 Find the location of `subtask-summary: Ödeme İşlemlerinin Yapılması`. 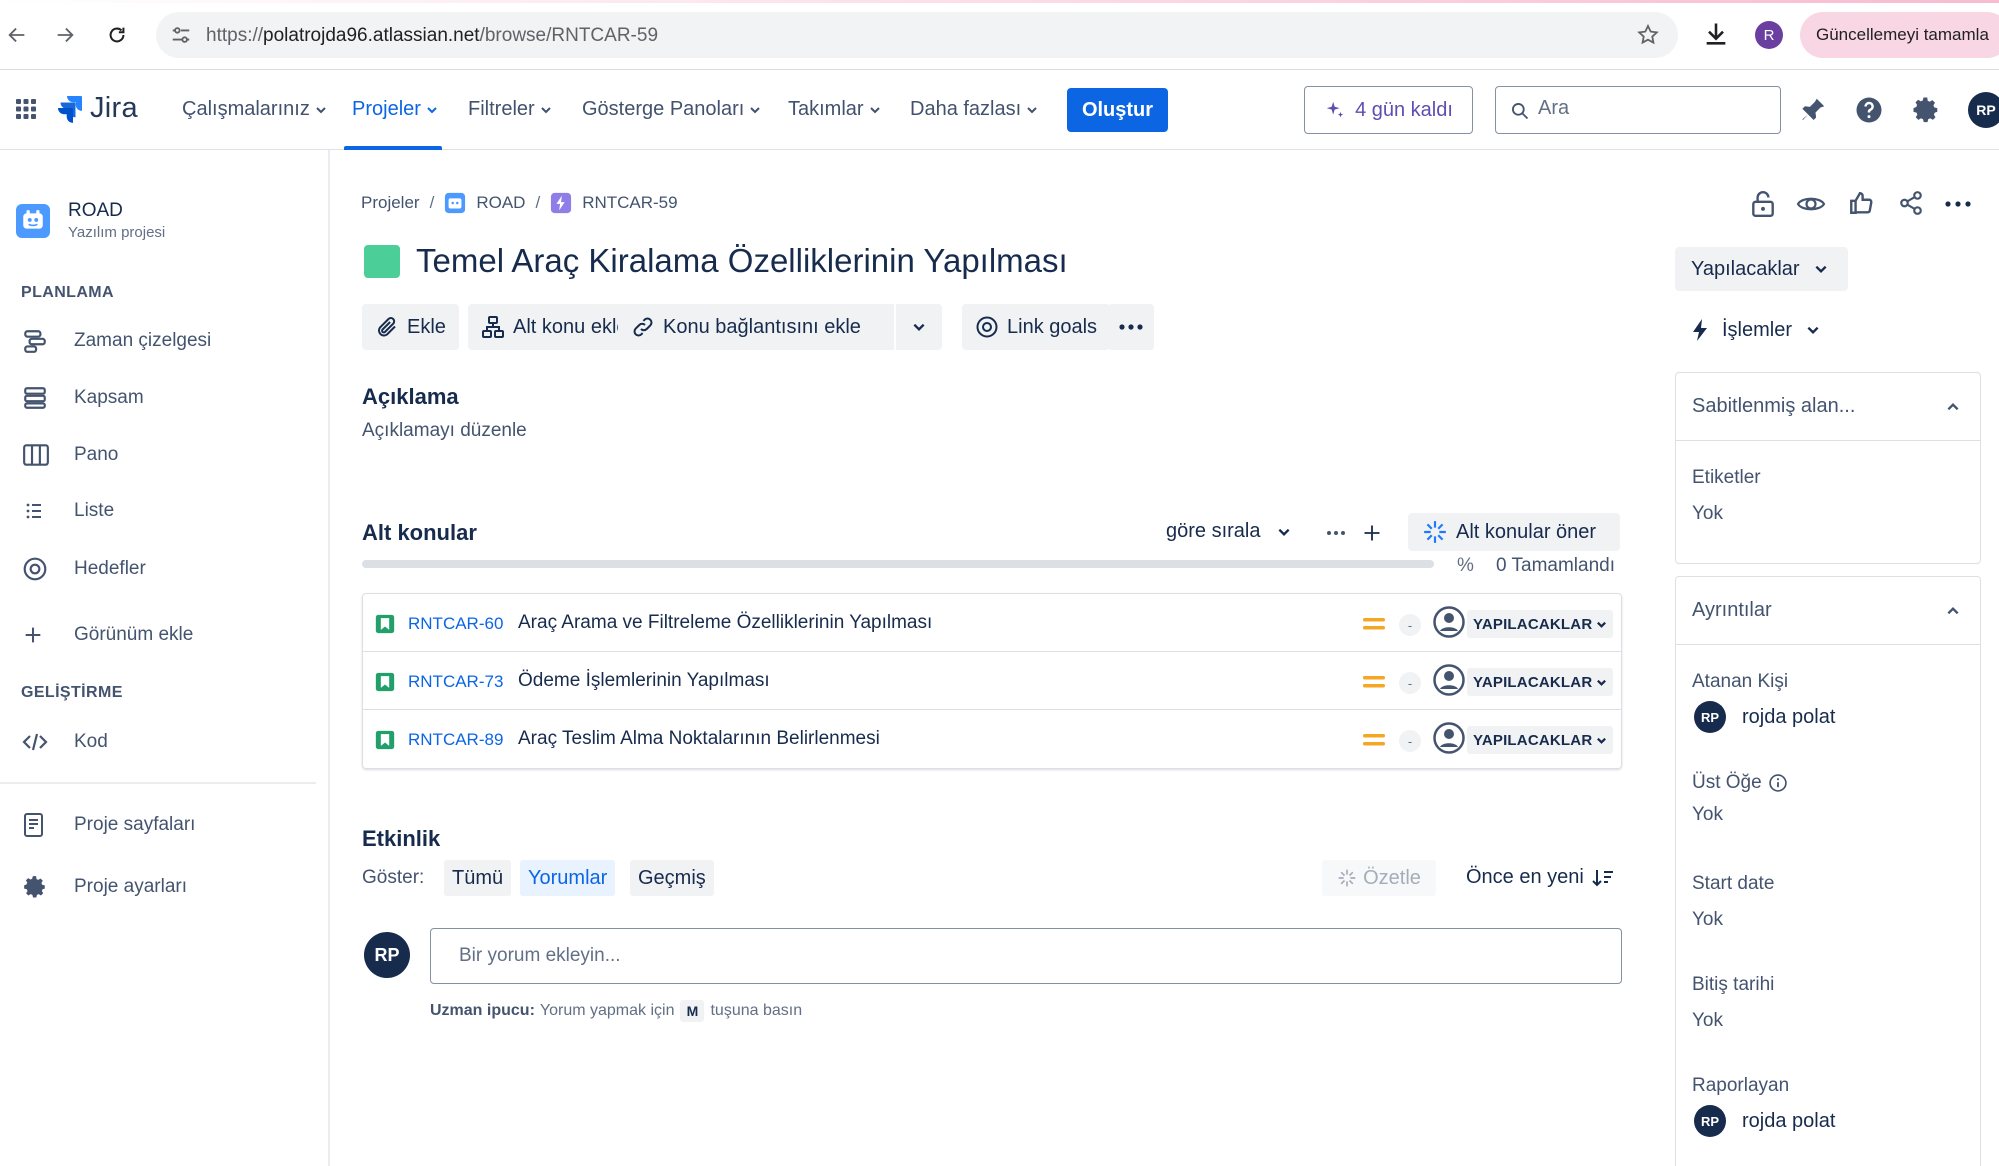

subtask-summary: Ödeme İşlemlerinin Yapılması is located at coordinates (644, 681).